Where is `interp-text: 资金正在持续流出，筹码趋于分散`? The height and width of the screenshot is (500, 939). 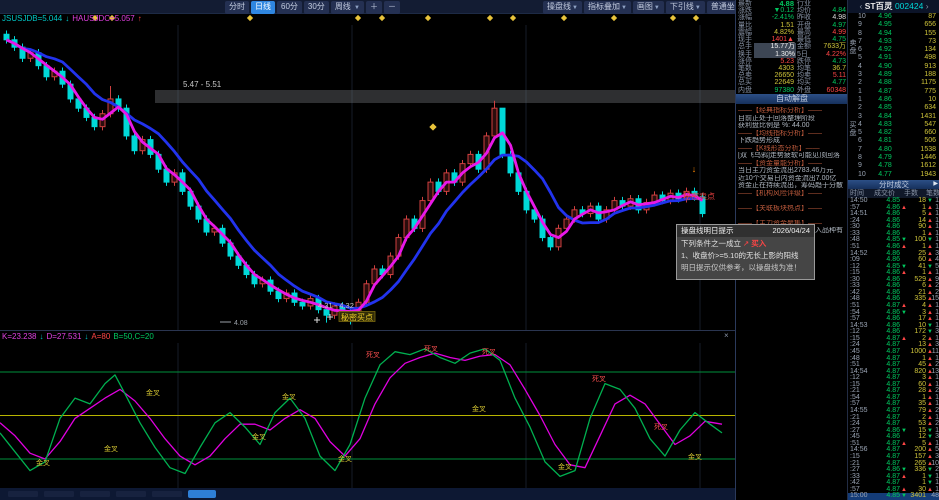
interp-text: 资金正在持续流出，筹码趋于分散 is located at coordinates (790, 185).